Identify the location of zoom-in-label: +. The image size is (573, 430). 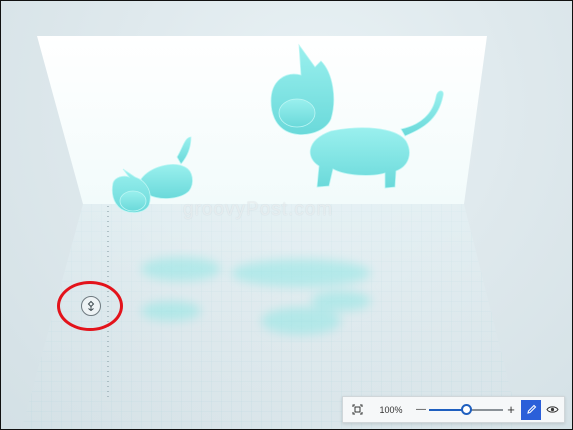
(511, 409).